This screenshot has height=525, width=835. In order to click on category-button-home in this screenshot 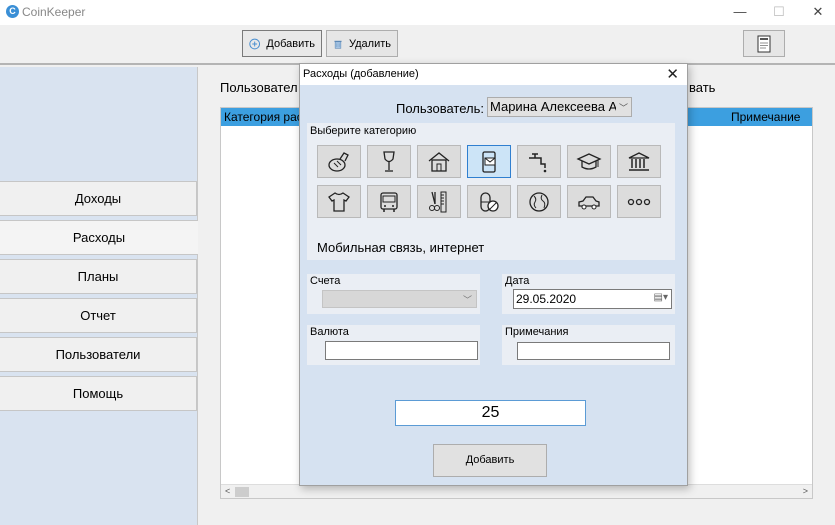, I will do `click(439, 161)`.